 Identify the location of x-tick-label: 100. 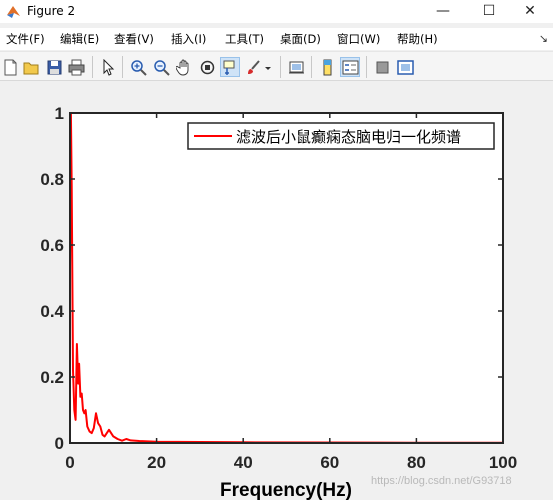
(503, 462).